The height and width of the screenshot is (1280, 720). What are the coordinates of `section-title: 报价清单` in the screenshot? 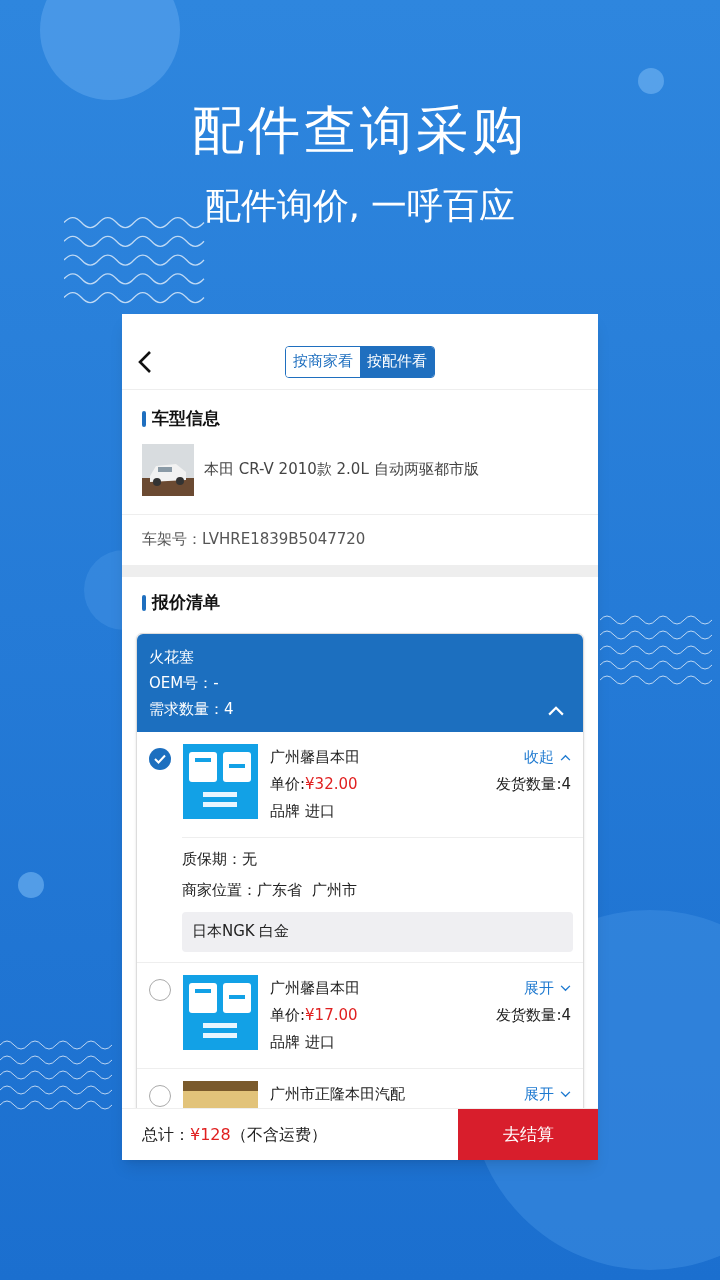 It's located at (186, 602).